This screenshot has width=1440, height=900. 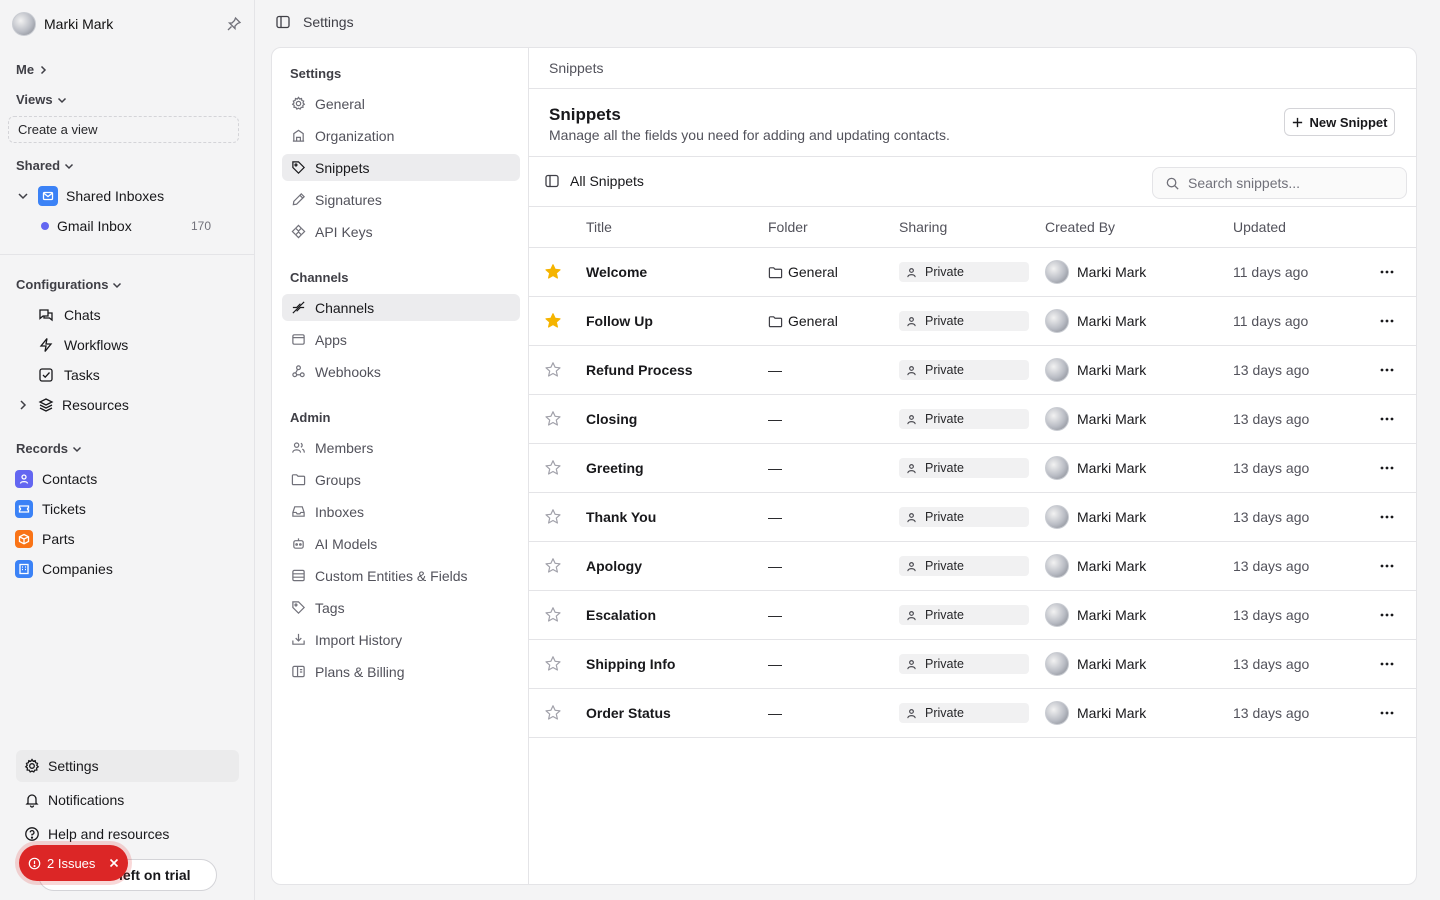 What do you see at coordinates (123, 129) in the screenshot?
I see `create-view-button: Create a view` at bounding box center [123, 129].